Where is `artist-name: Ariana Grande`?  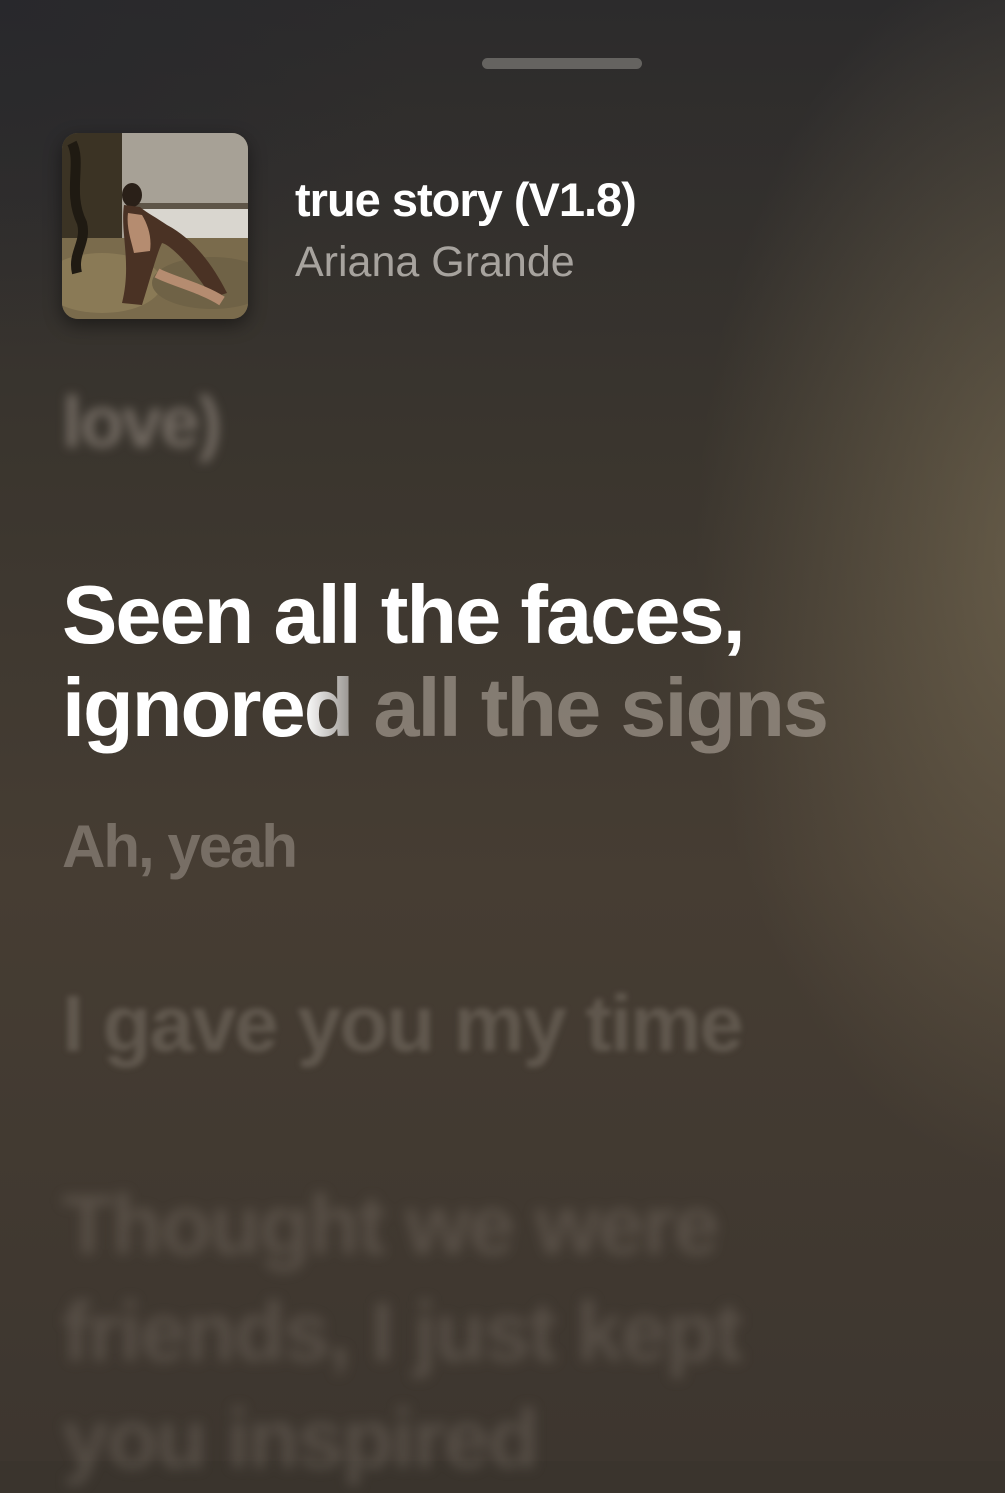
artist-name: Ariana Grande is located at coordinates (435, 262).